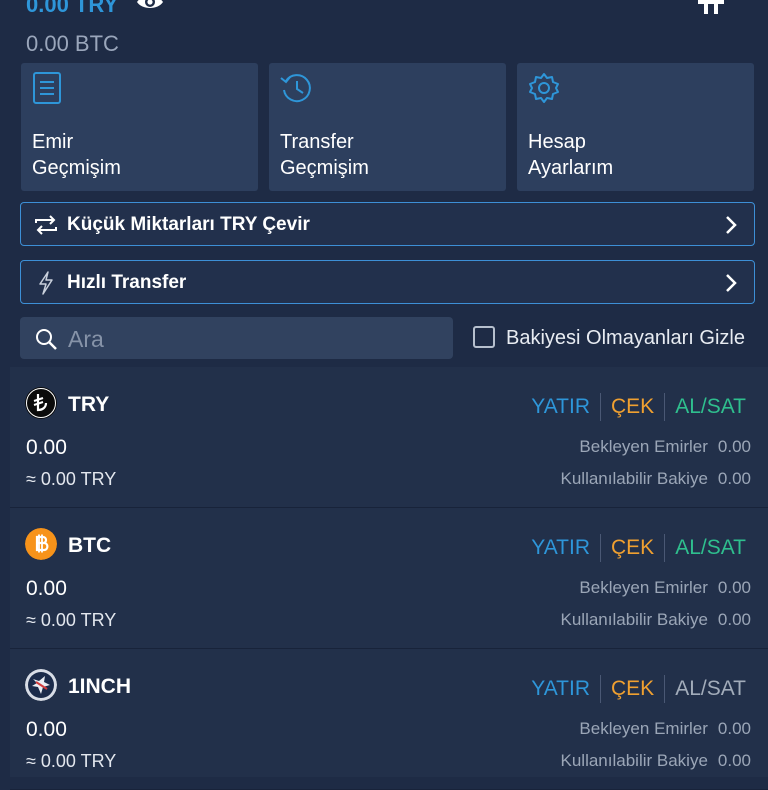  Describe the element at coordinates (139, 127) in the screenshot. I see `order-history-tile: Emir Geçmişim` at that location.